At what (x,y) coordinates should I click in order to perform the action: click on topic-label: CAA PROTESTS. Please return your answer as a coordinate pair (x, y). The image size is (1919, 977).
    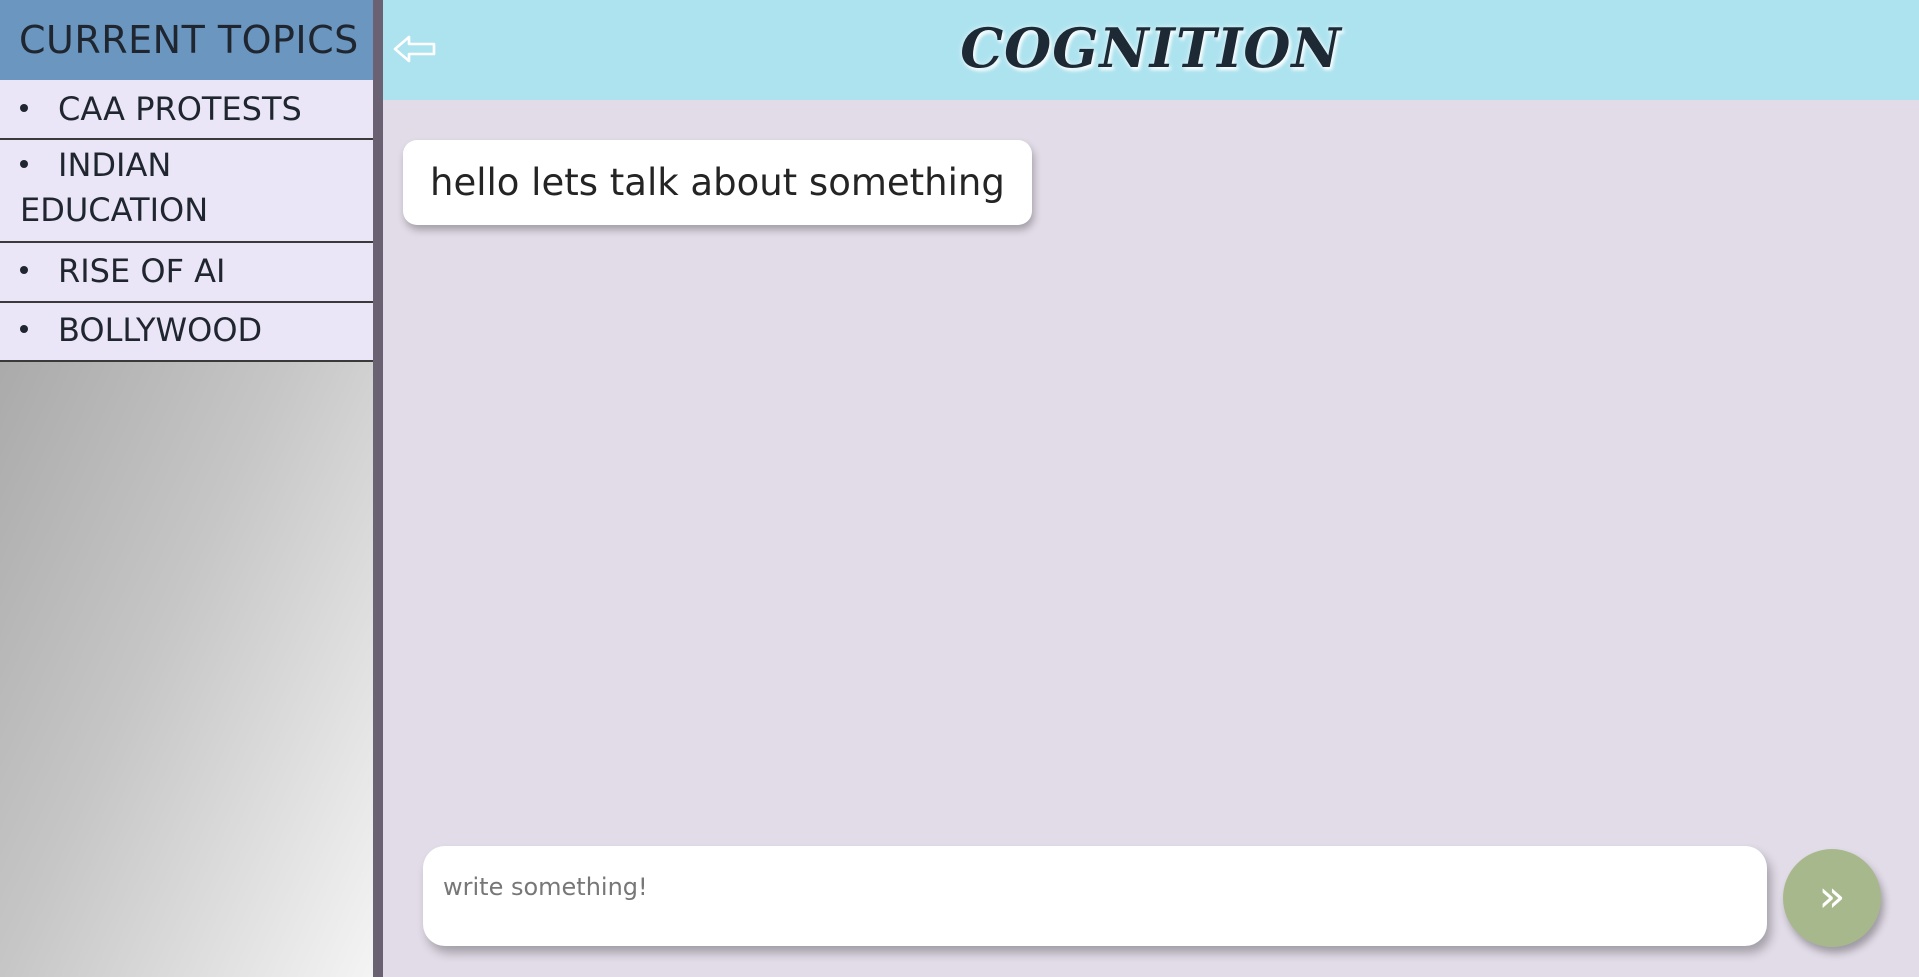
    Looking at the image, I should click on (180, 109).